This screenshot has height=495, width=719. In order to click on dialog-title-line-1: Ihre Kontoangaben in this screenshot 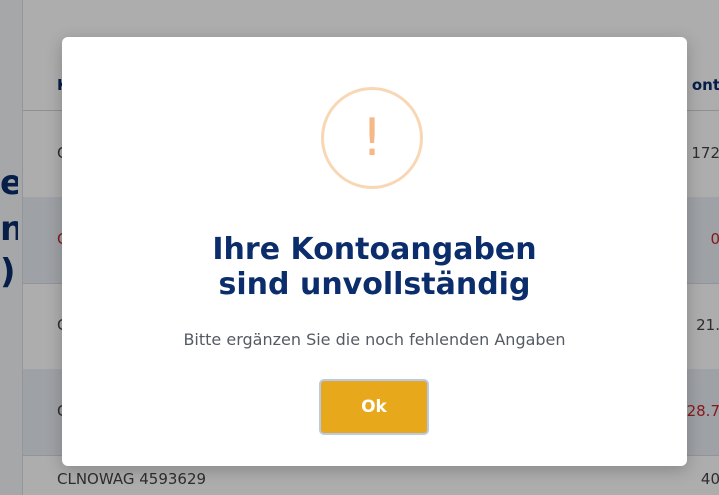, I will do `click(374, 249)`.